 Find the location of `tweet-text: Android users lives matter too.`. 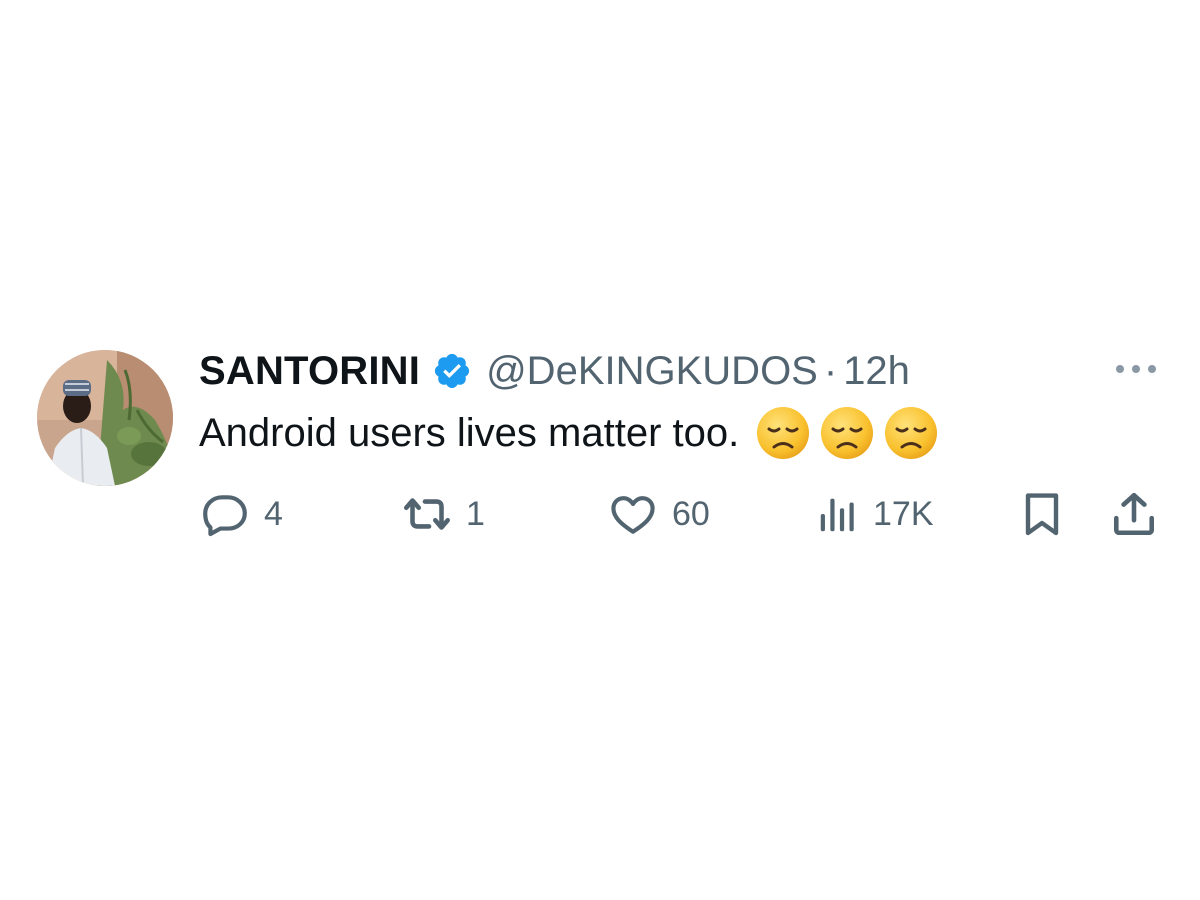

tweet-text: Android users lives matter too. is located at coordinates (569, 433).